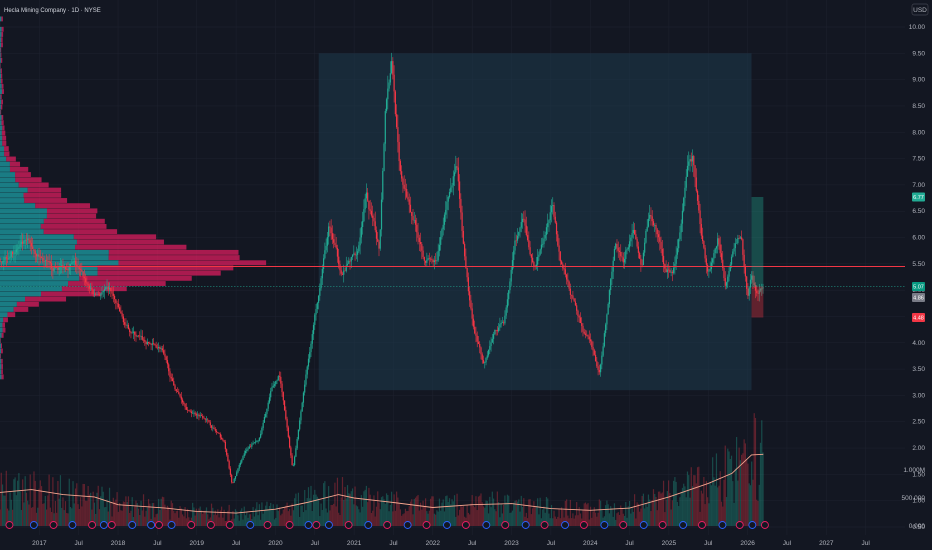 This screenshot has height=550, width=932. Describe the element at coordinates (757, 257) in the screenshot. I see `position-tool` at that location.